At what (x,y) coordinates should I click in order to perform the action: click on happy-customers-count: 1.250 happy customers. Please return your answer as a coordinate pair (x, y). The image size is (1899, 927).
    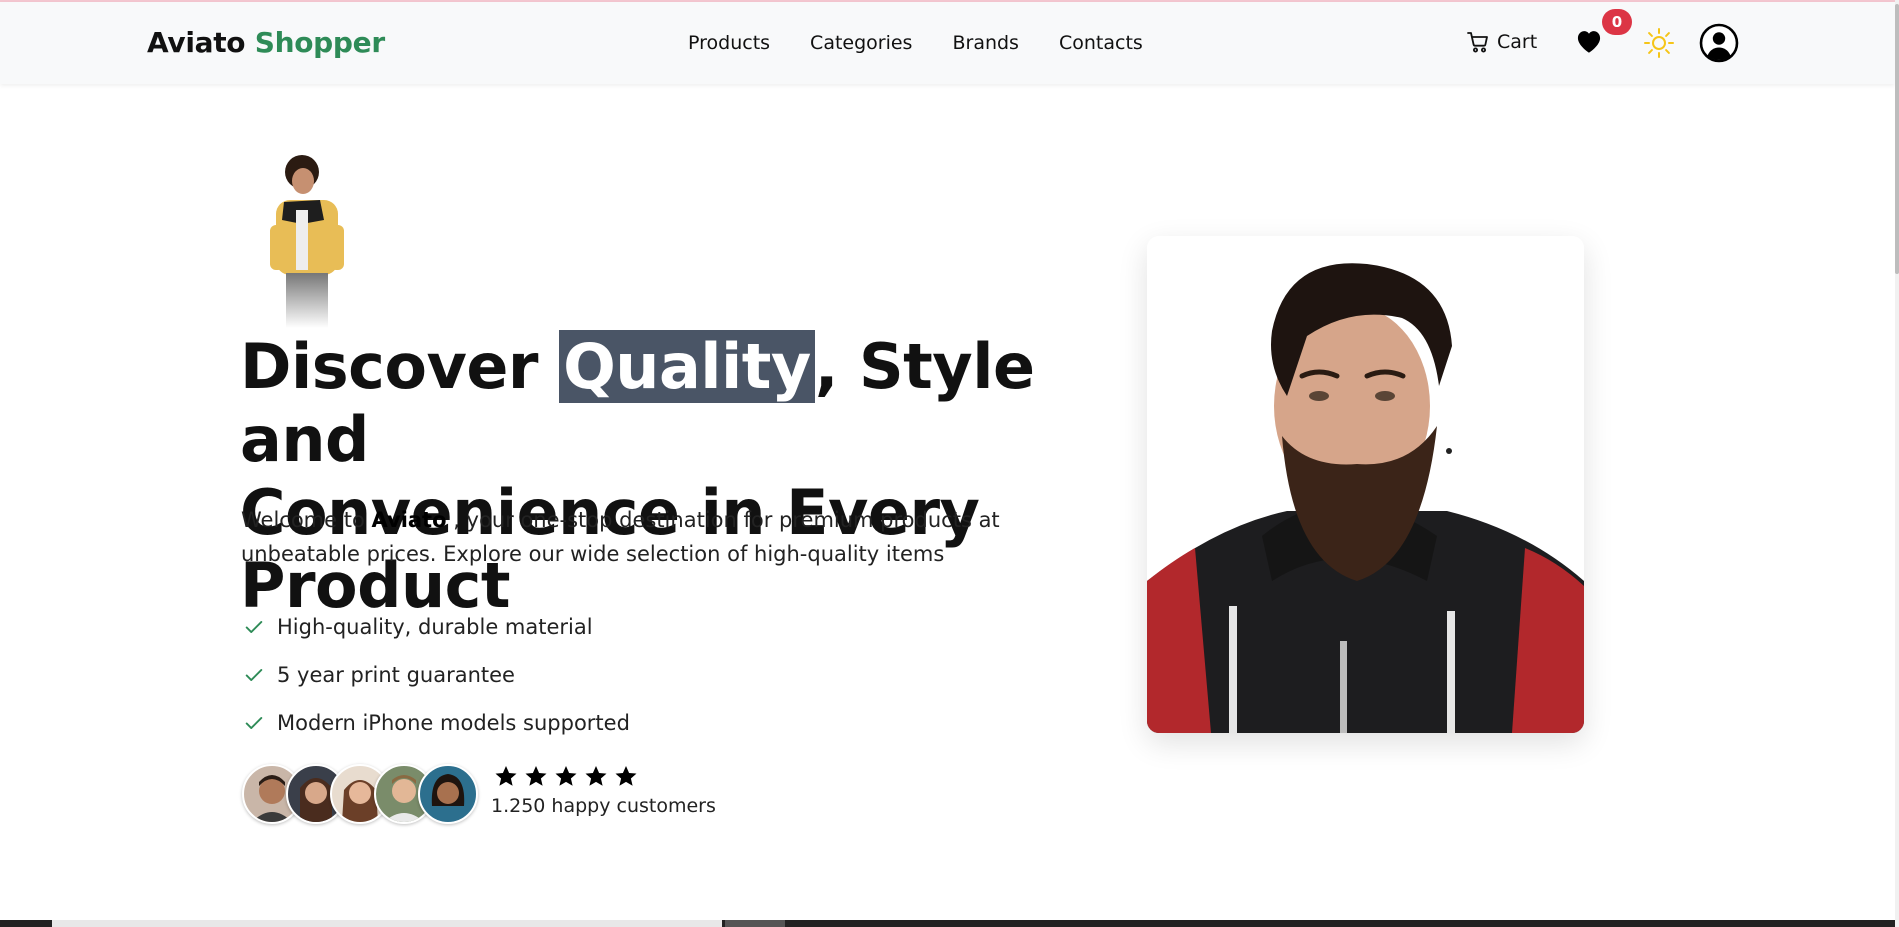
    Looking at the image, I should click on (603, 806).